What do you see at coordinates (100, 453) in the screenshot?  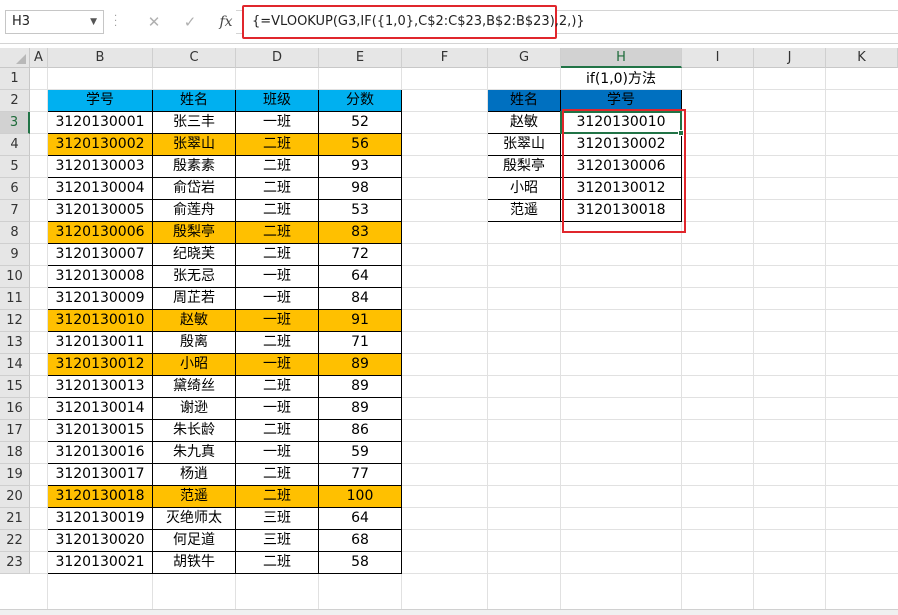 I see `main-table-cell: 3120130016` at bounding box center [100, 453].